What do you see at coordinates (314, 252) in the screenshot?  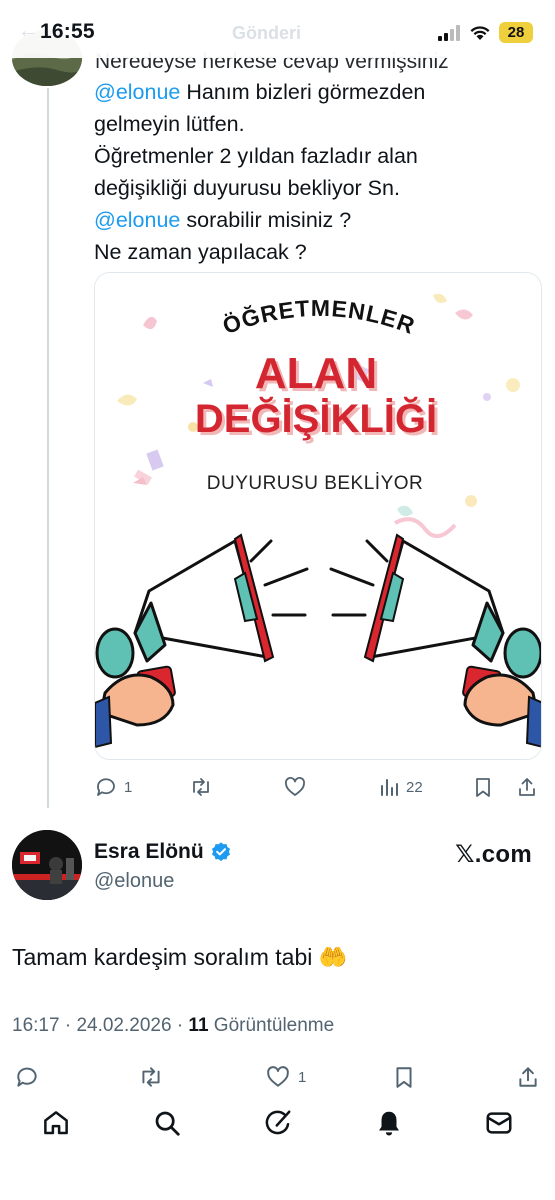 I see `tweet-text-line: Ne zaman yapılacak ?` at bounding box center [314, 252].